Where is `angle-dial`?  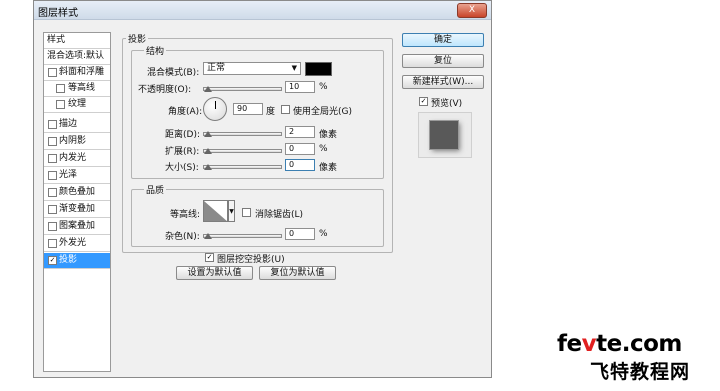
angle-dial is located at coordinates (215, 109).